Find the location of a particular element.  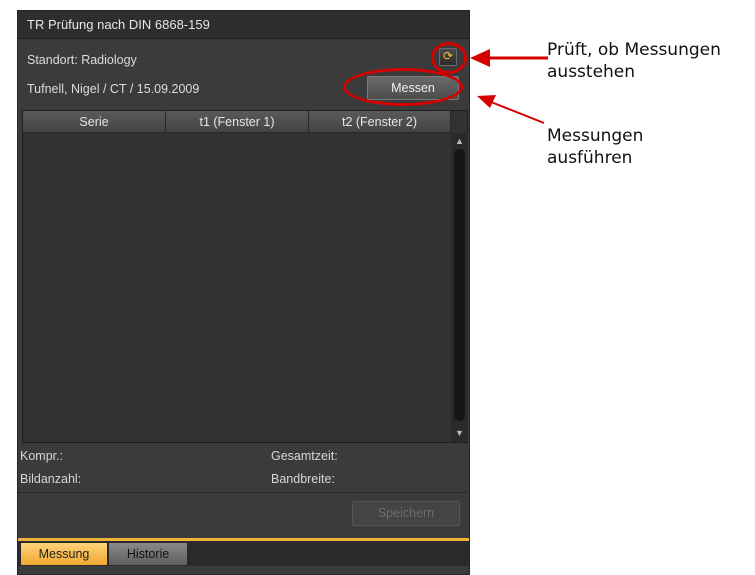

save-button: Speichern is located at coordinates (406, 513).